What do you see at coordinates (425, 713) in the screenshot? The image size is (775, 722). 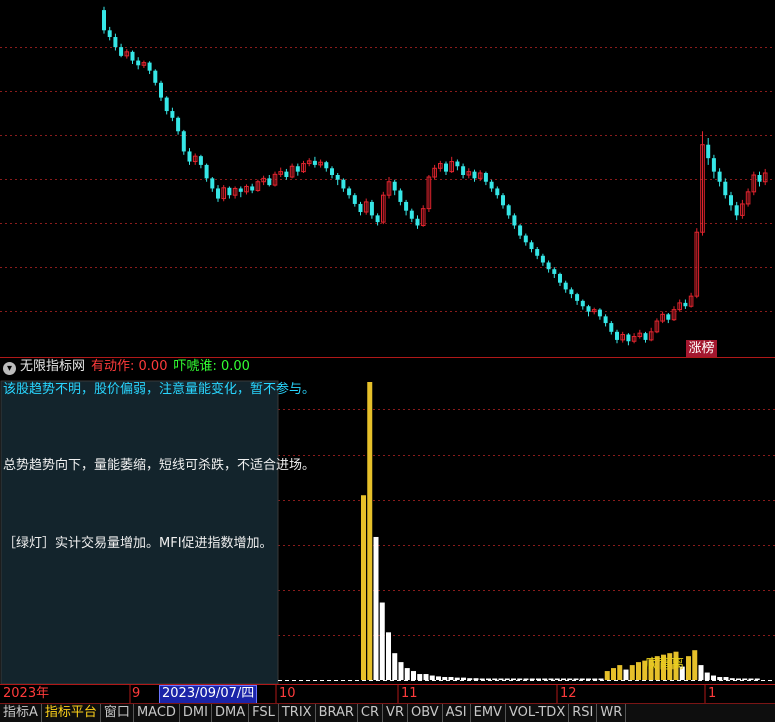 I see `tab-item: OBV` at bounding box center [425, 713].